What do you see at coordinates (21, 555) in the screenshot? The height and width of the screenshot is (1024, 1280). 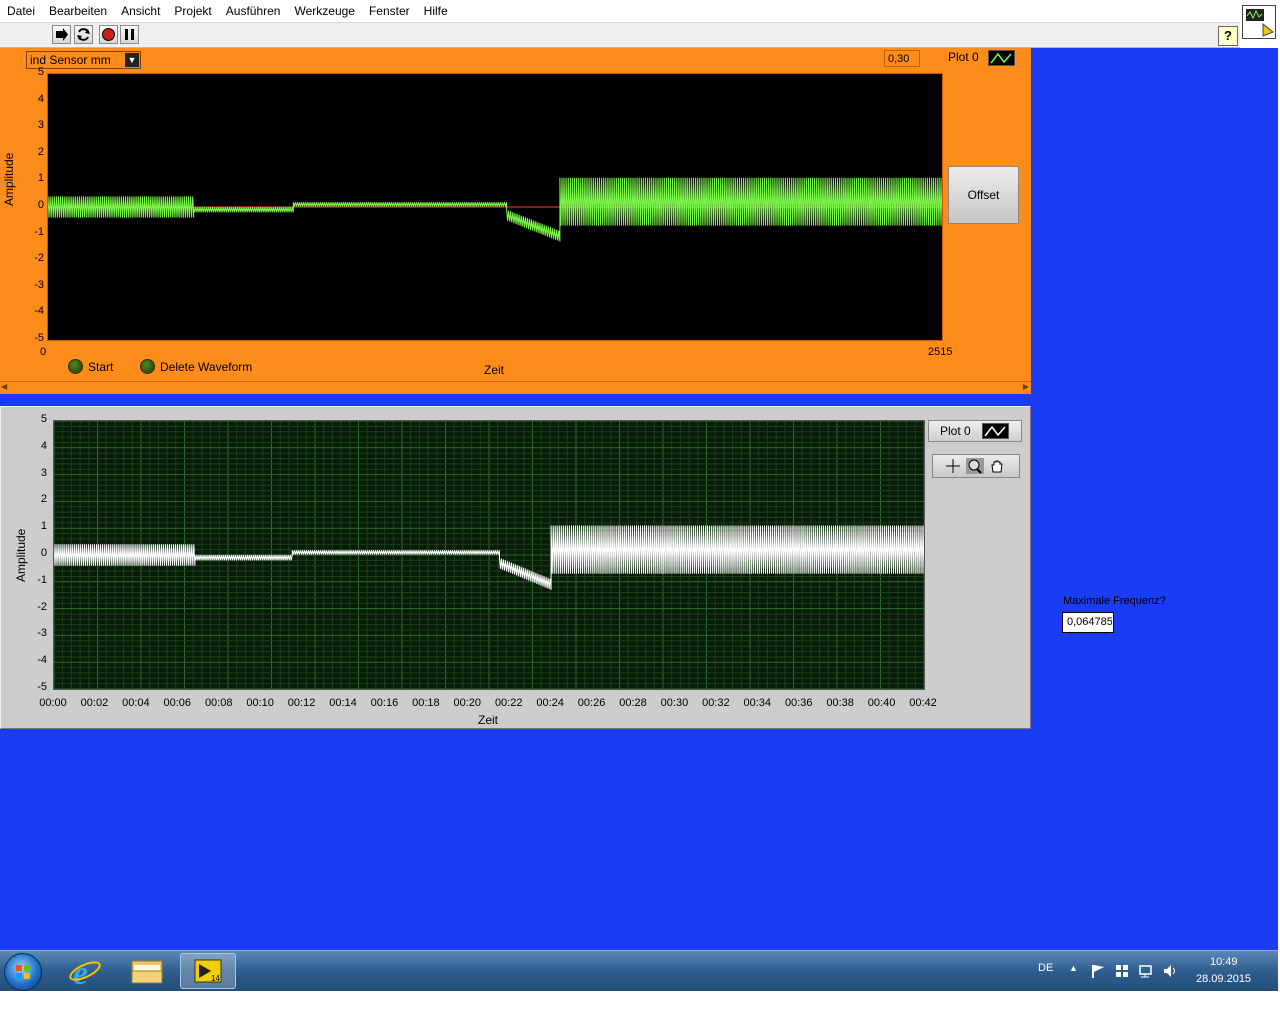 I see `bottom-y-axis-title: Amplitude` at bounding box center [21, 555].